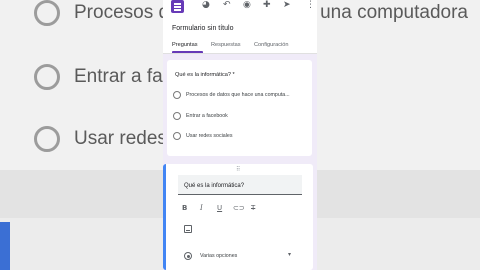 The height and width of the screenshot is (270, 480). What do you see at coordinates (214, 186) in the screenshot?
I see `question-input-text: Qué es la informática?` at bounding box center [214, 186].